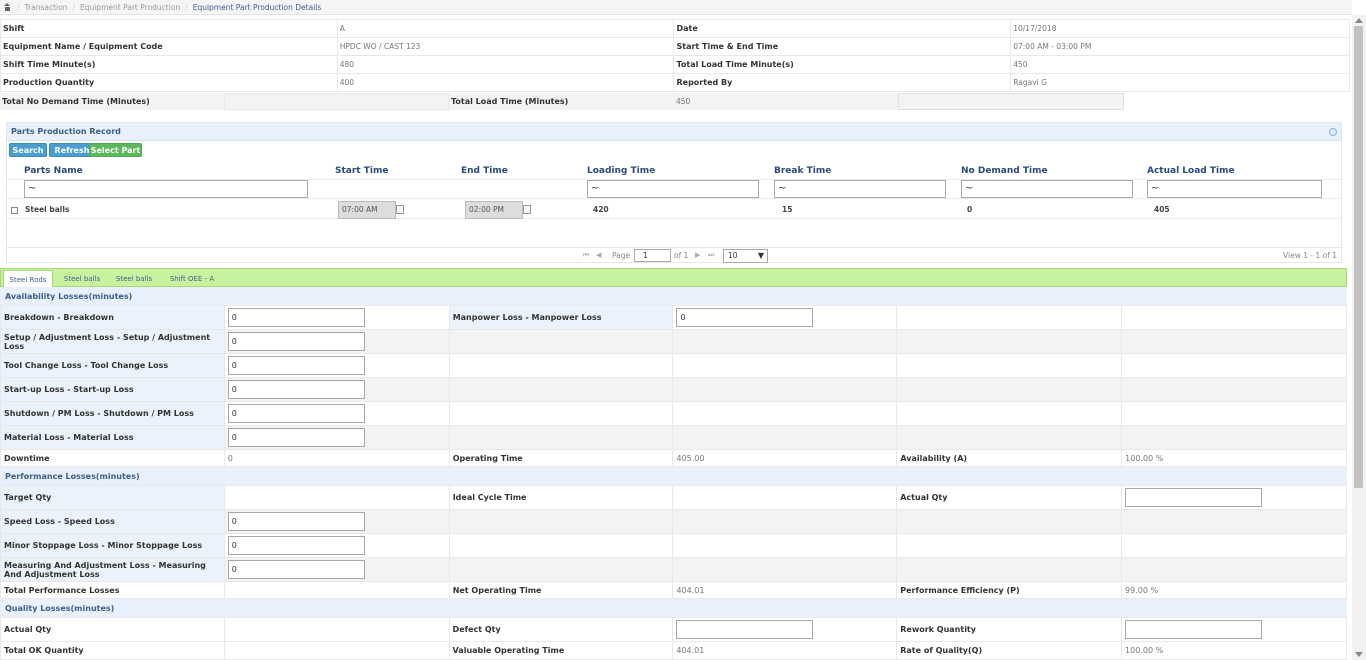  I want to click on scroll-up-arrow, so click(1359, 20).